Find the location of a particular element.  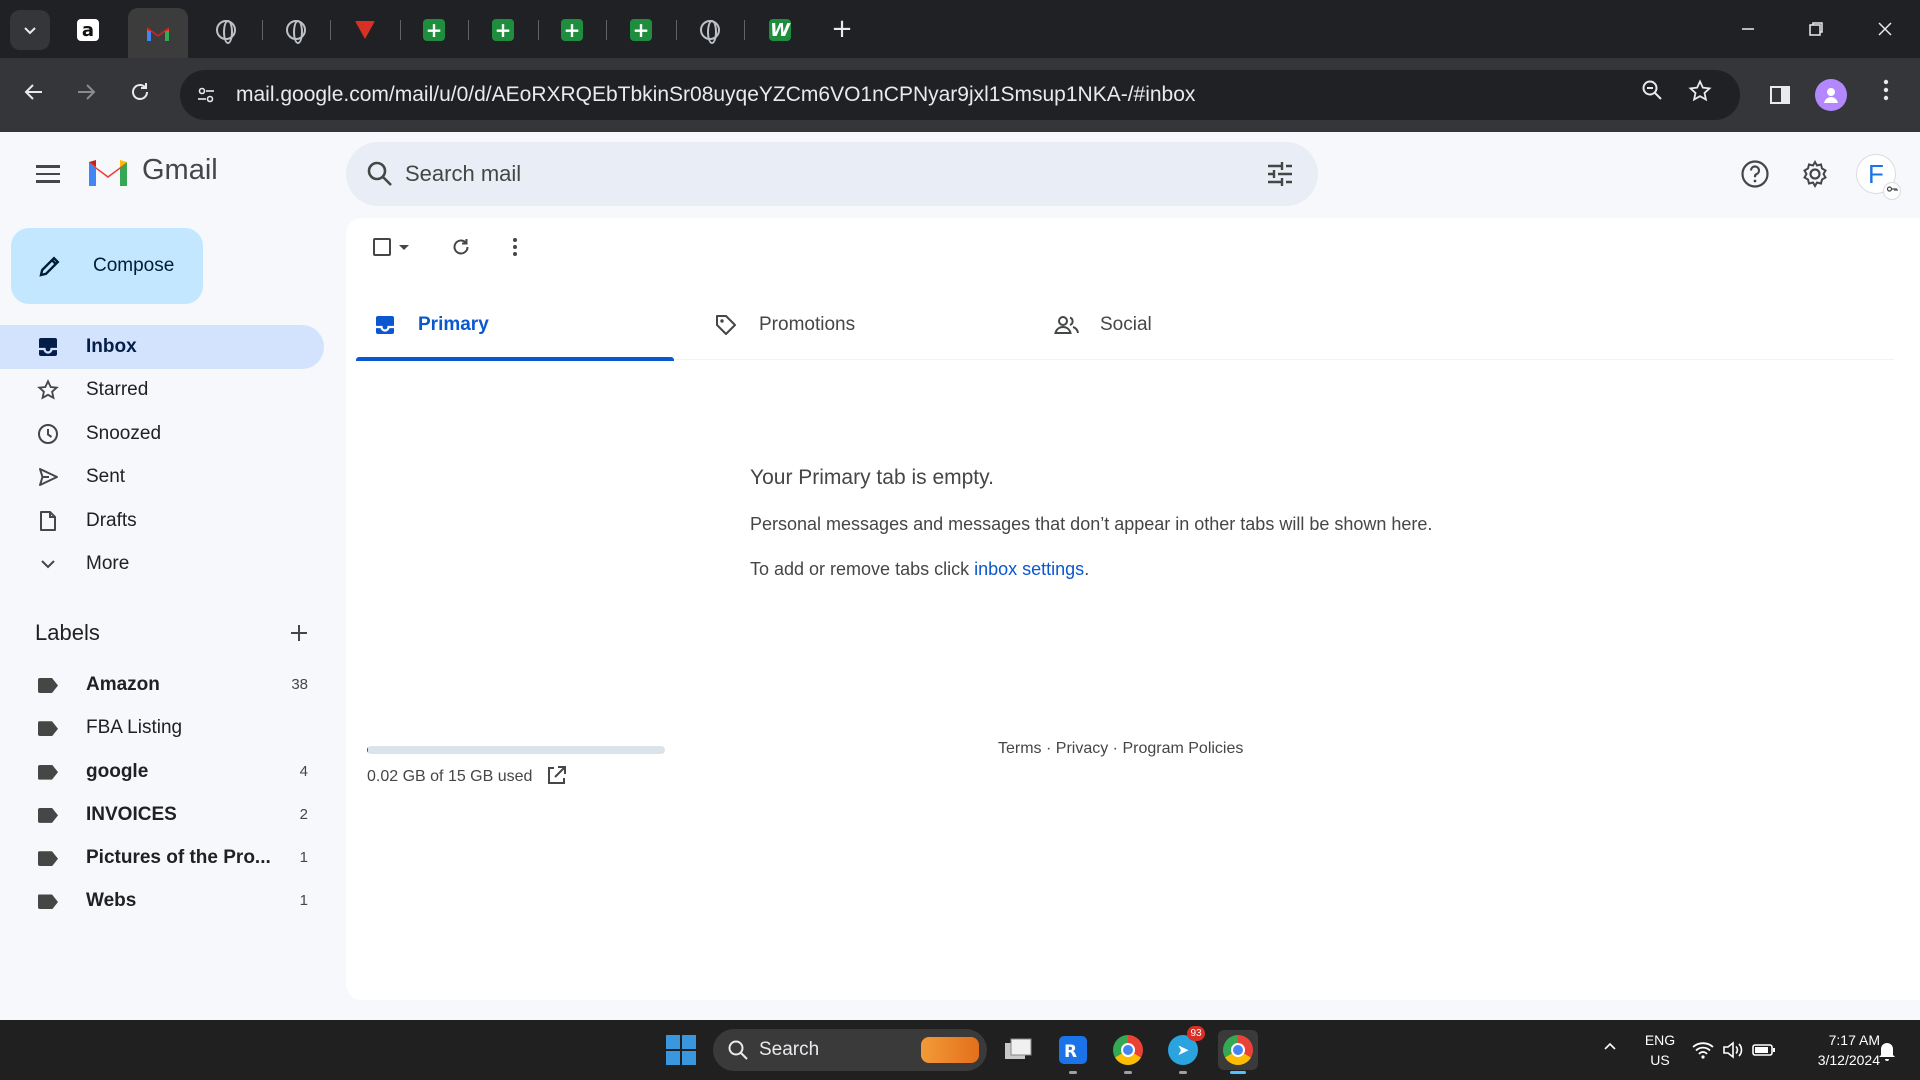

compose-button: Compose is located at coordinates (107, 266).